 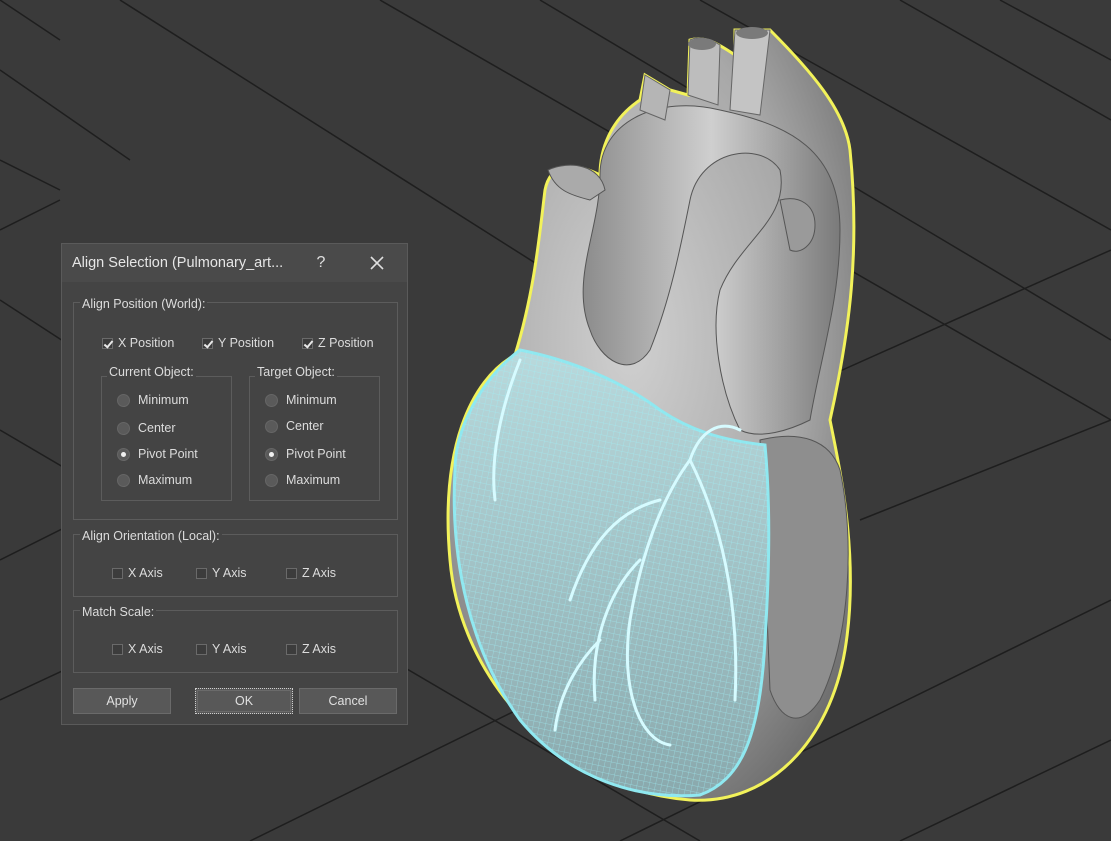 I want to click on apply-button: Apply, so click(x=122, y=701).